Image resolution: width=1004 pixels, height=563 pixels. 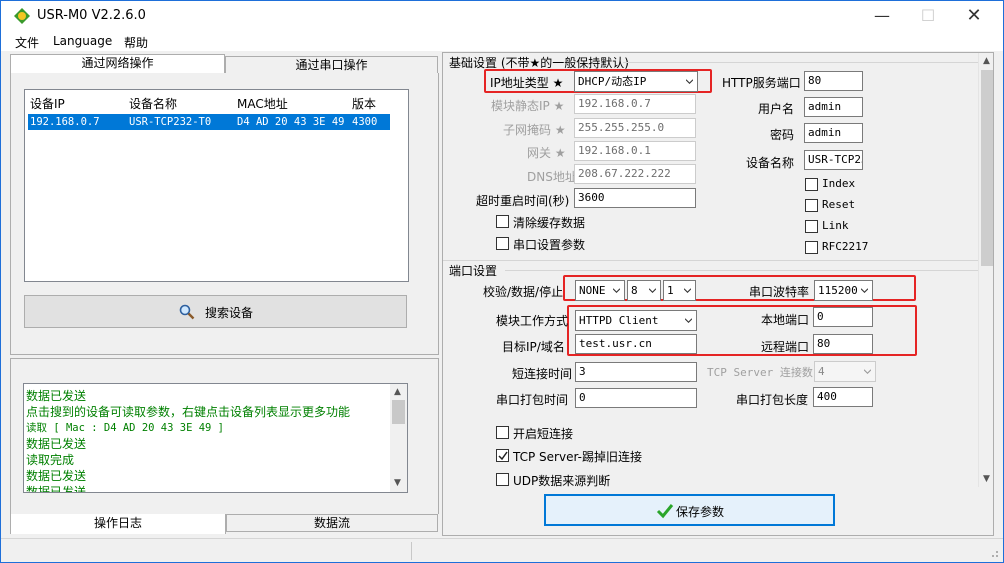 What do you see at coordinates (549, 245) in the screenshot?
I see `serial-params-label: 串口设置参数` at bounding box center [549, 245].